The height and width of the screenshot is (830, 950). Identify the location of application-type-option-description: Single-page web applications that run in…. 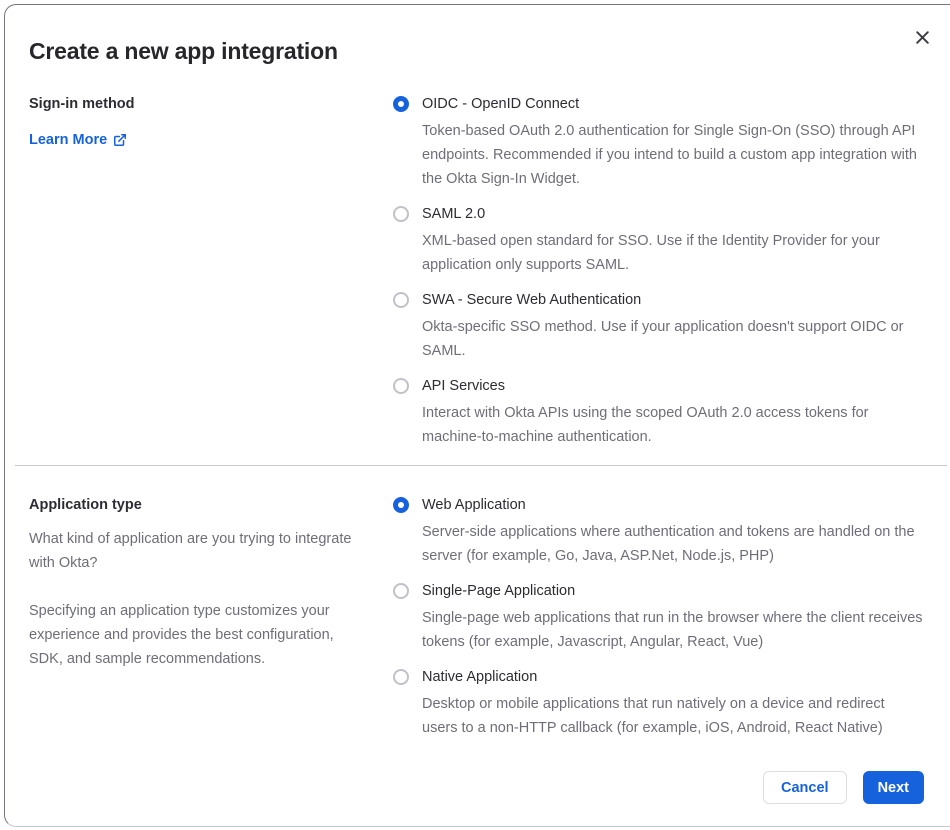
(672, 630).